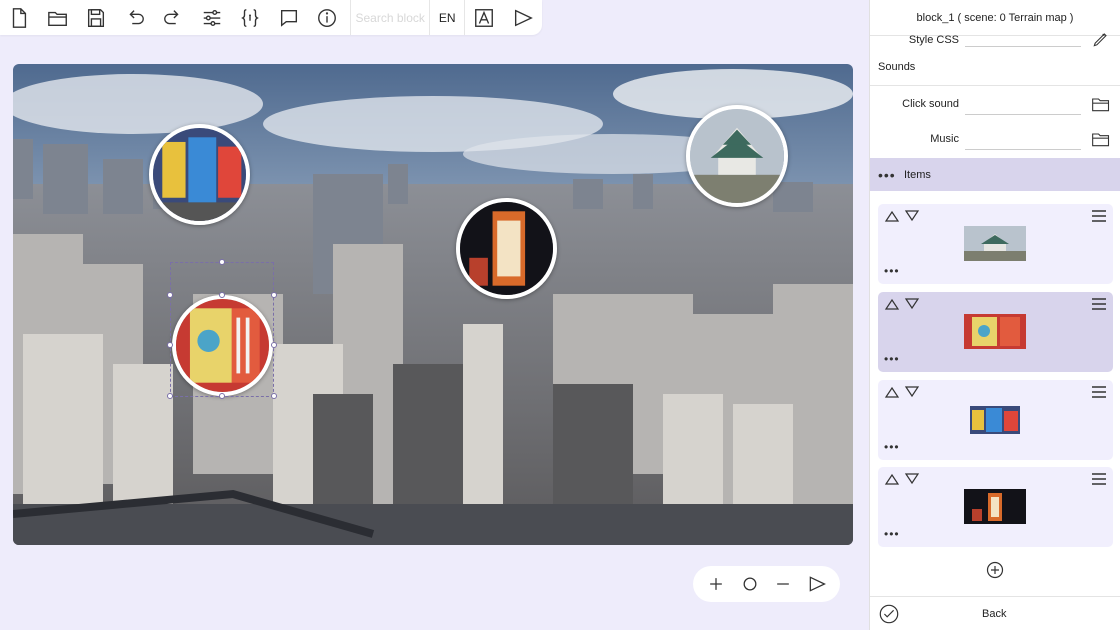  I want to click on top-toolbar: EN, so click(271, 17).